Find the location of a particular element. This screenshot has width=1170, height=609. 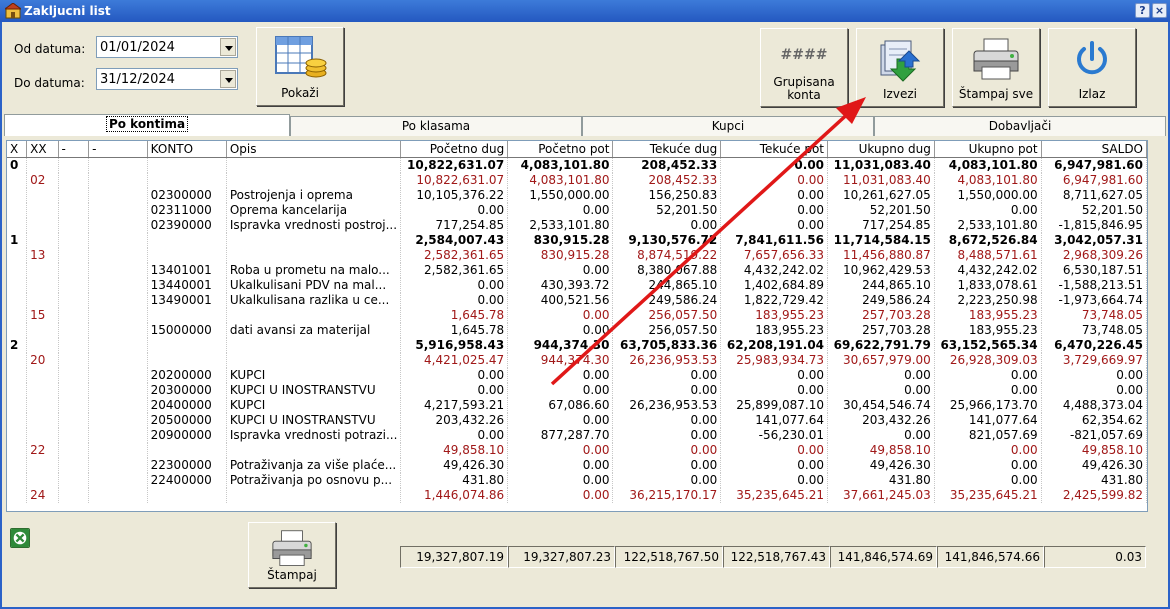

show-button: Pokaži is located at coordinates (300, 66).